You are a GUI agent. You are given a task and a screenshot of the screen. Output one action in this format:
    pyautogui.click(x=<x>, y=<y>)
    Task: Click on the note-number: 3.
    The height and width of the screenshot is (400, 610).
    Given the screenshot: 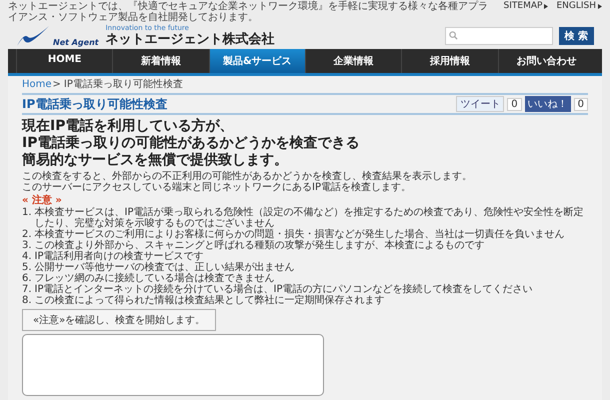 What is the action you would take?
    pyautogui.click(x=27, y=245)
    